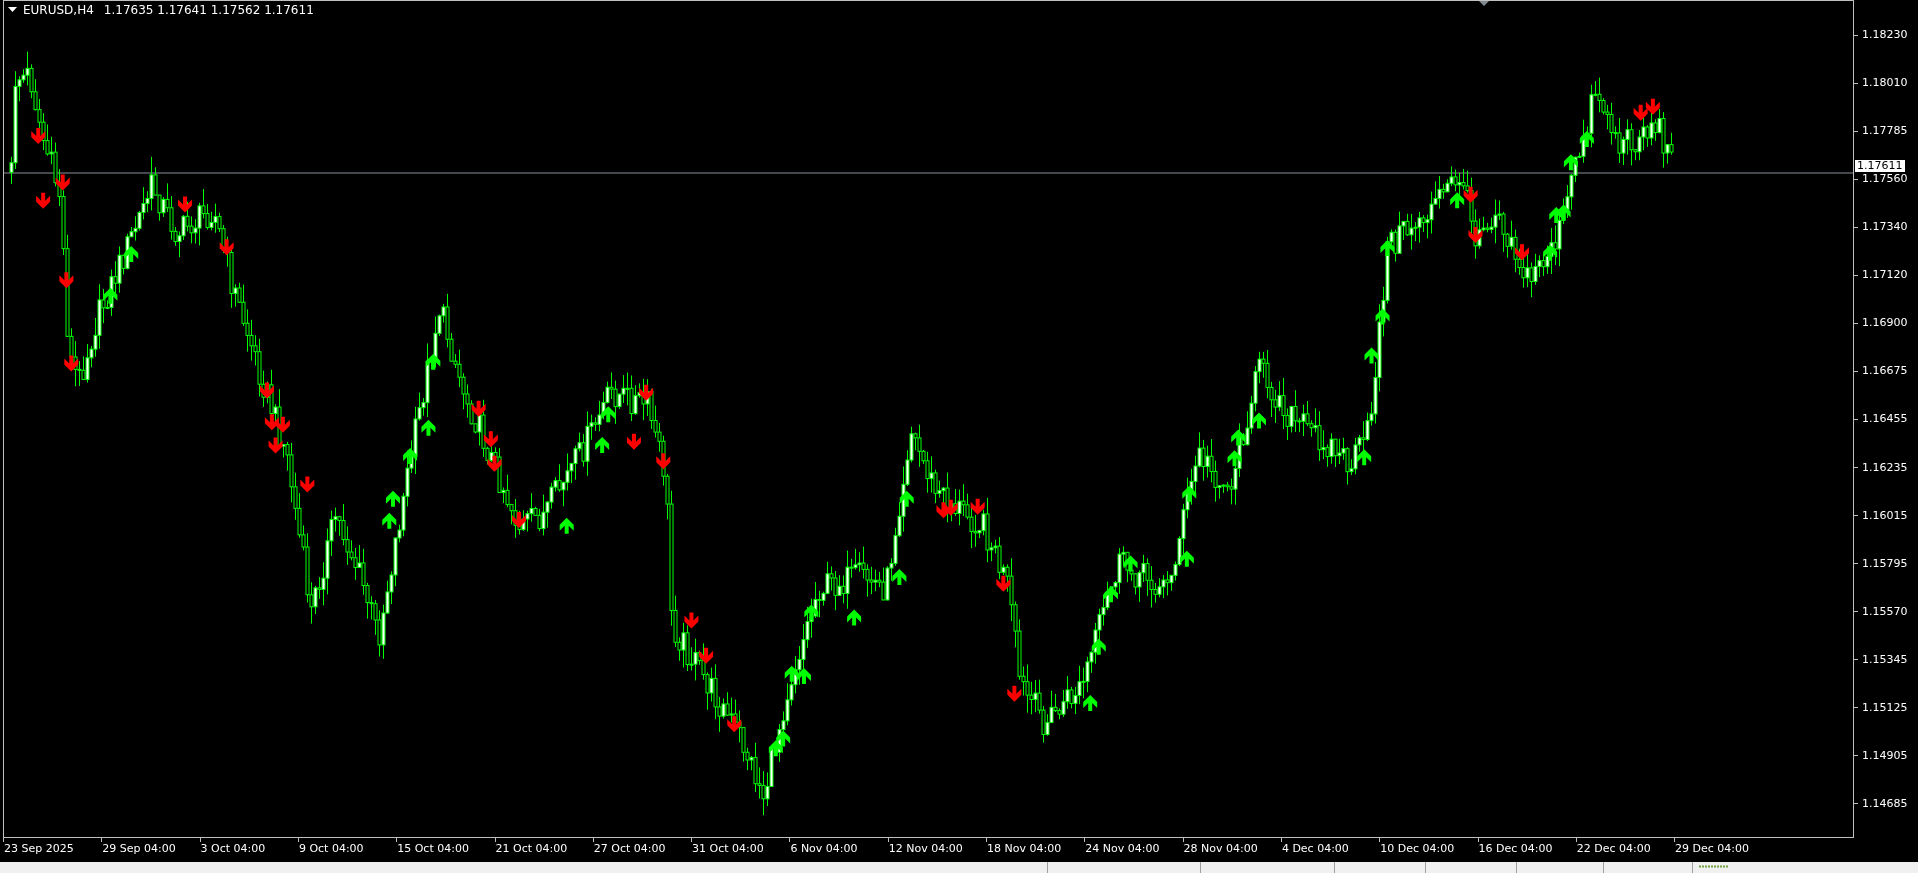 The image size is (1918, 873). I want to click on price-label: 1.14905, so click(1885, 755).